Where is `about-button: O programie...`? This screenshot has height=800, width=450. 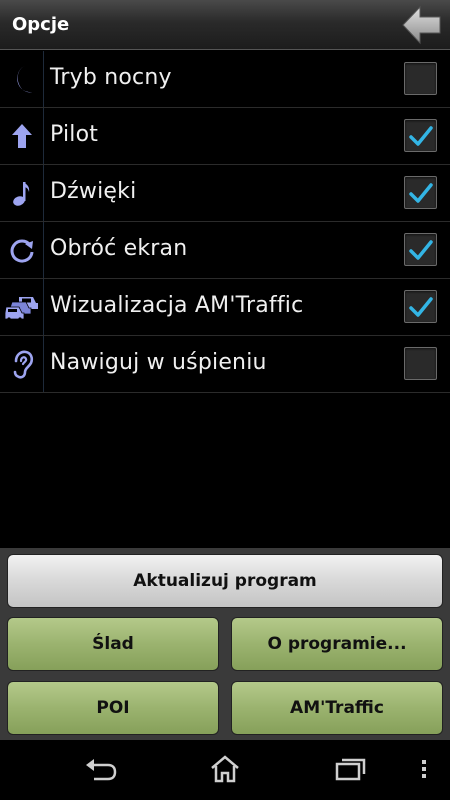 about-button: O programie... is located at coordinates (337, 644).